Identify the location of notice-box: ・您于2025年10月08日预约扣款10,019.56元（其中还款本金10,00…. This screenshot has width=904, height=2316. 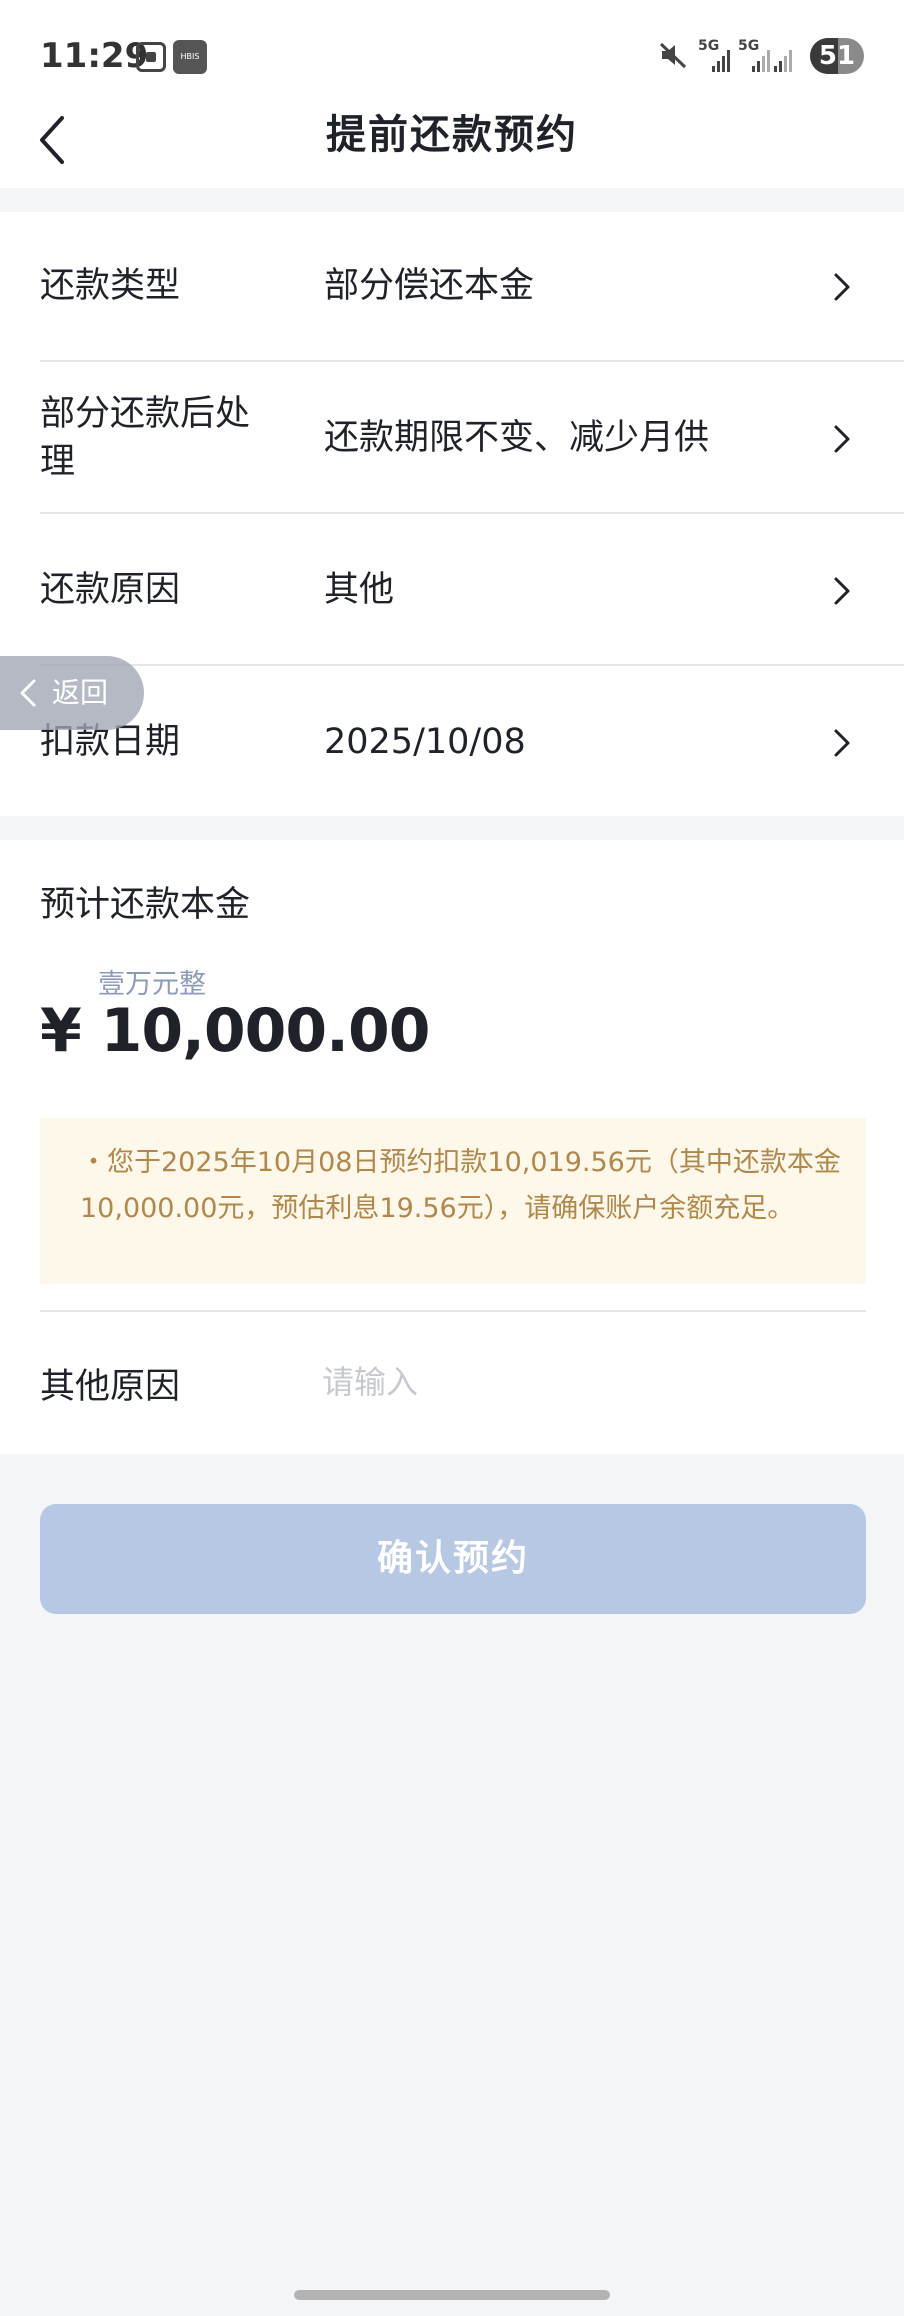
(453, 1201).